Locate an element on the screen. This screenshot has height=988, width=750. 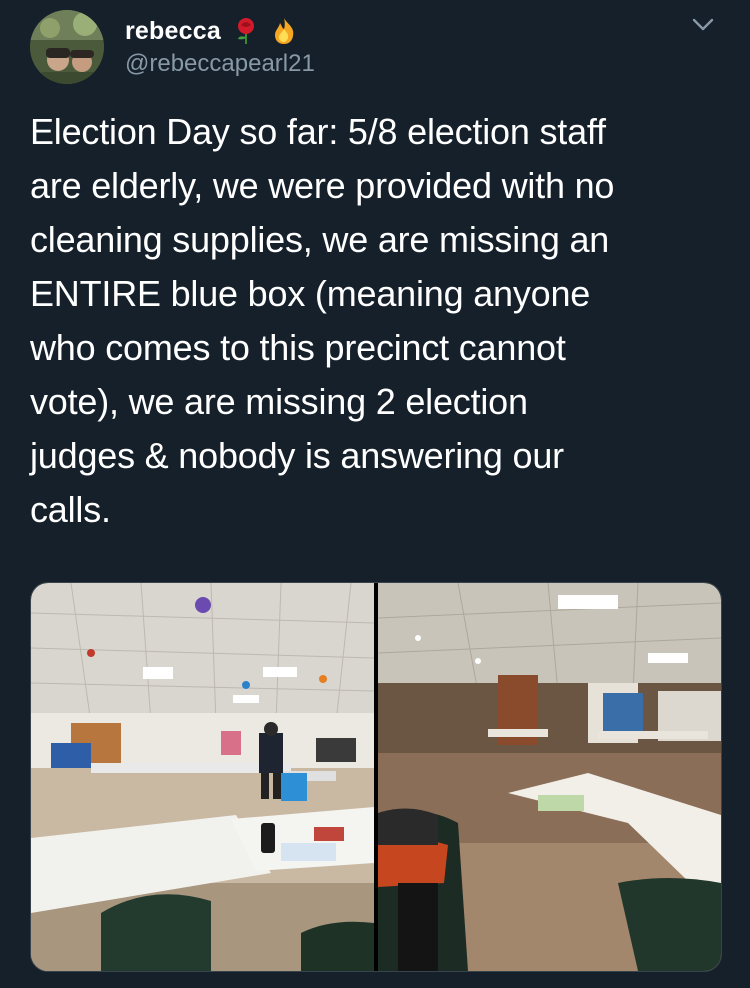
handle: @rebeccapearl21 is located at coordinates (220, 64).